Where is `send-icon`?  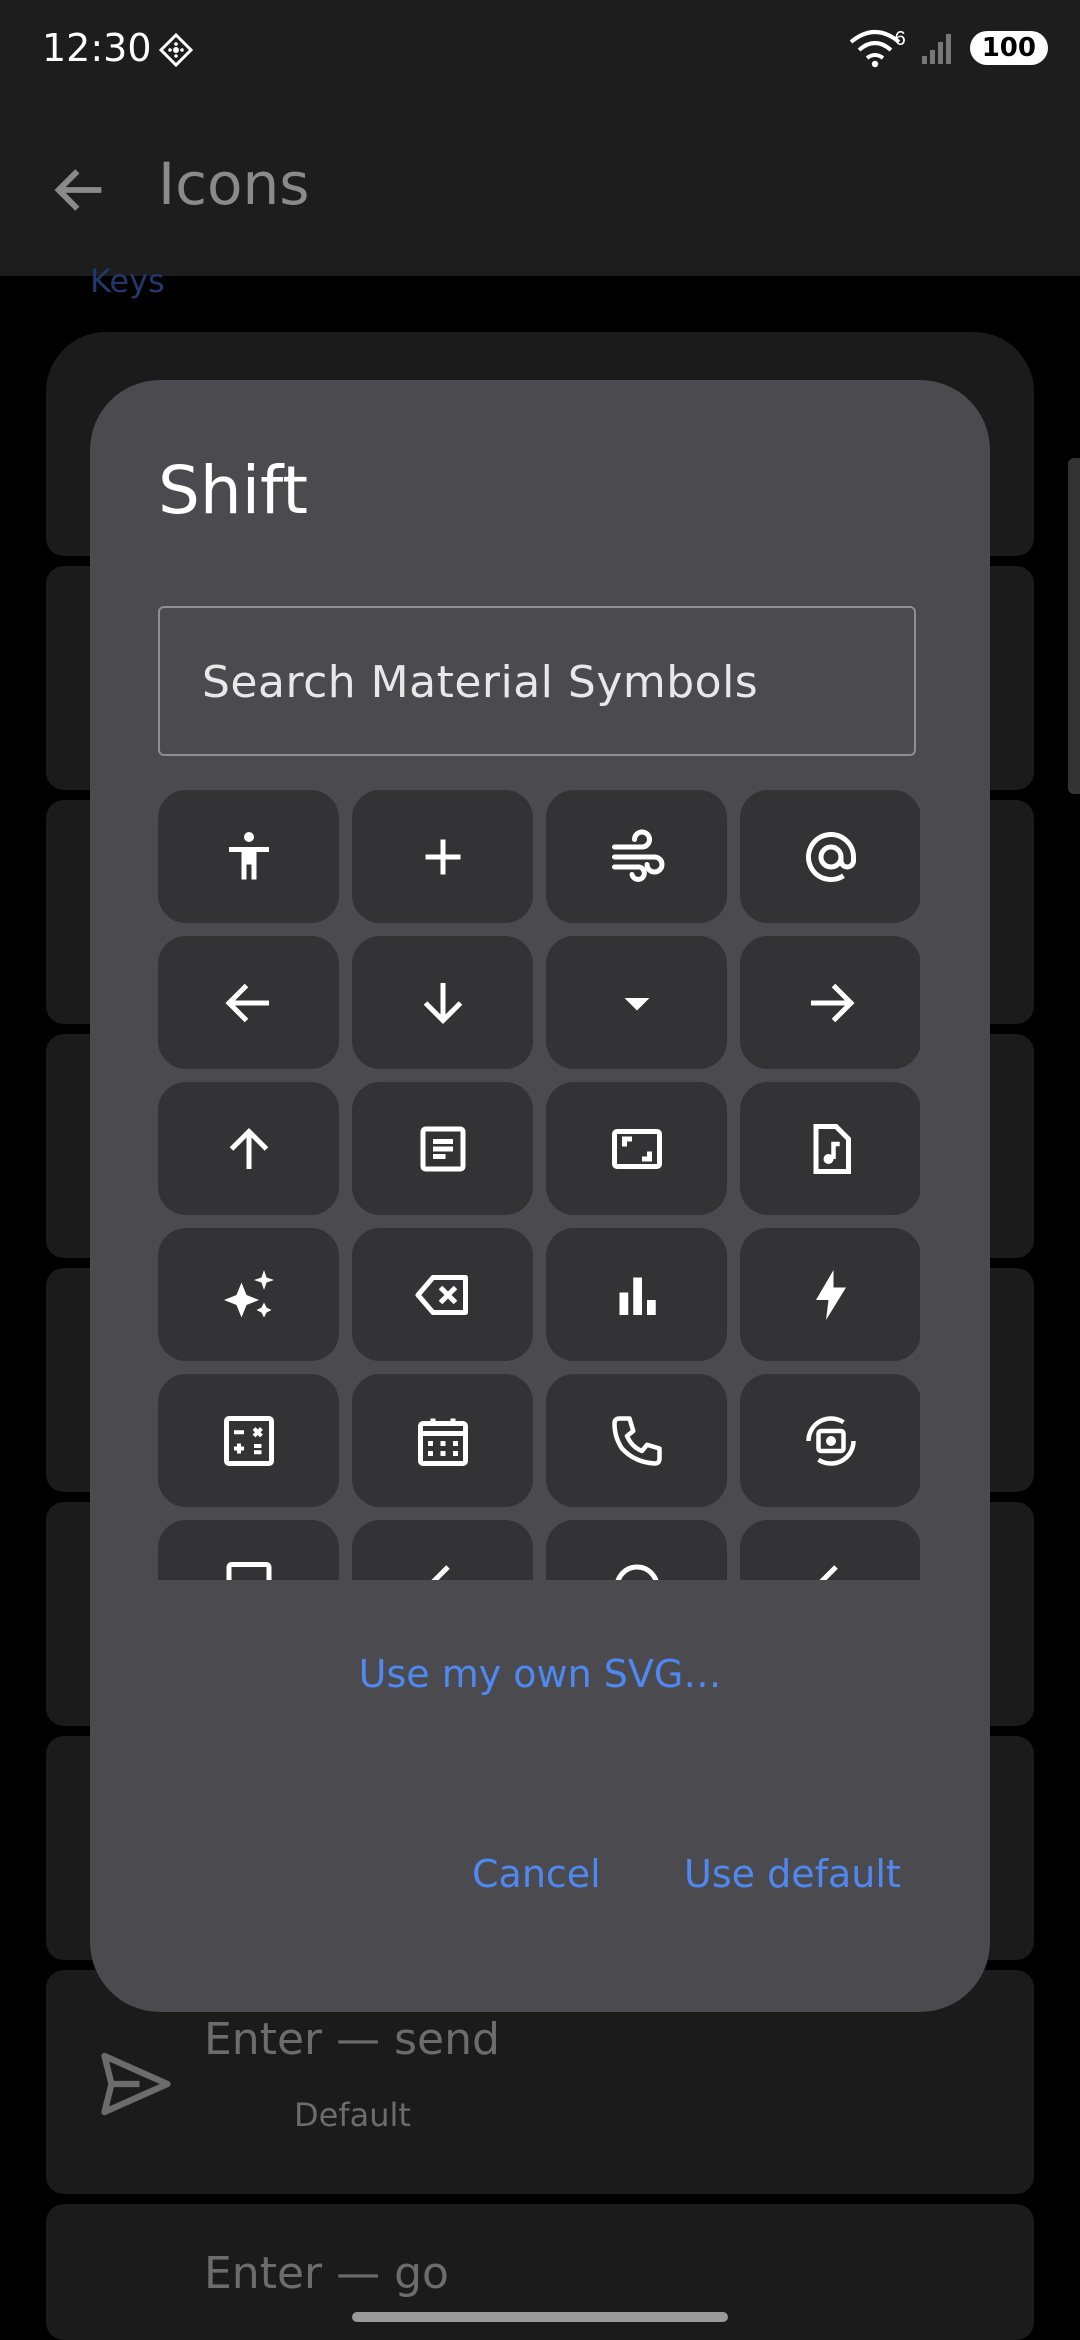
send-icon is located at coordinates (136, 2084).